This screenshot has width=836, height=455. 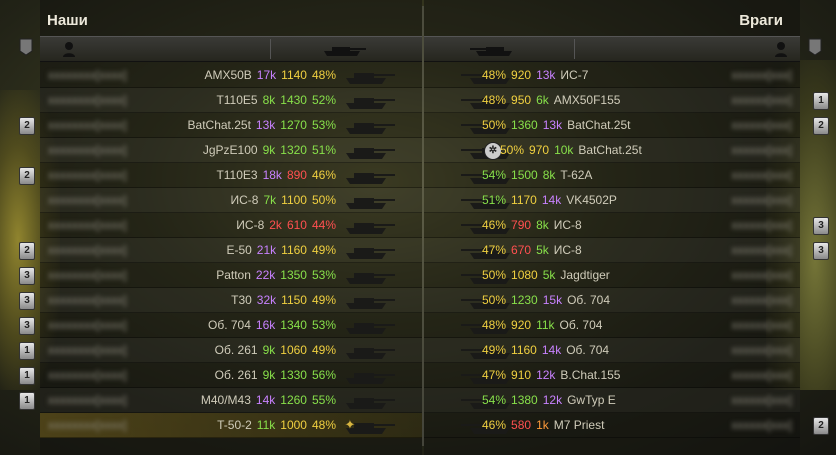 What do you see at coordinates (612, 150) in the screenshot?
I see `enemy-row: ✲ 50% 970 10k BatChat.25t xxxxxx[xxx]` at bounding box center [612, 150].